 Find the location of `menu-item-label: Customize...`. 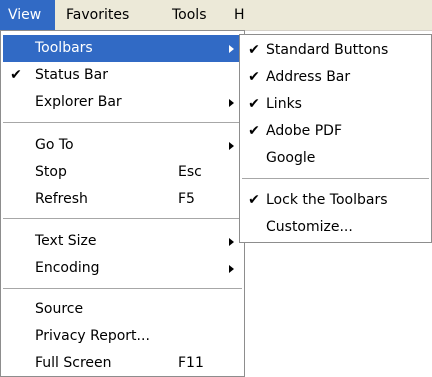

menu-item-label: Customize... is located at coordinates (309, 227).